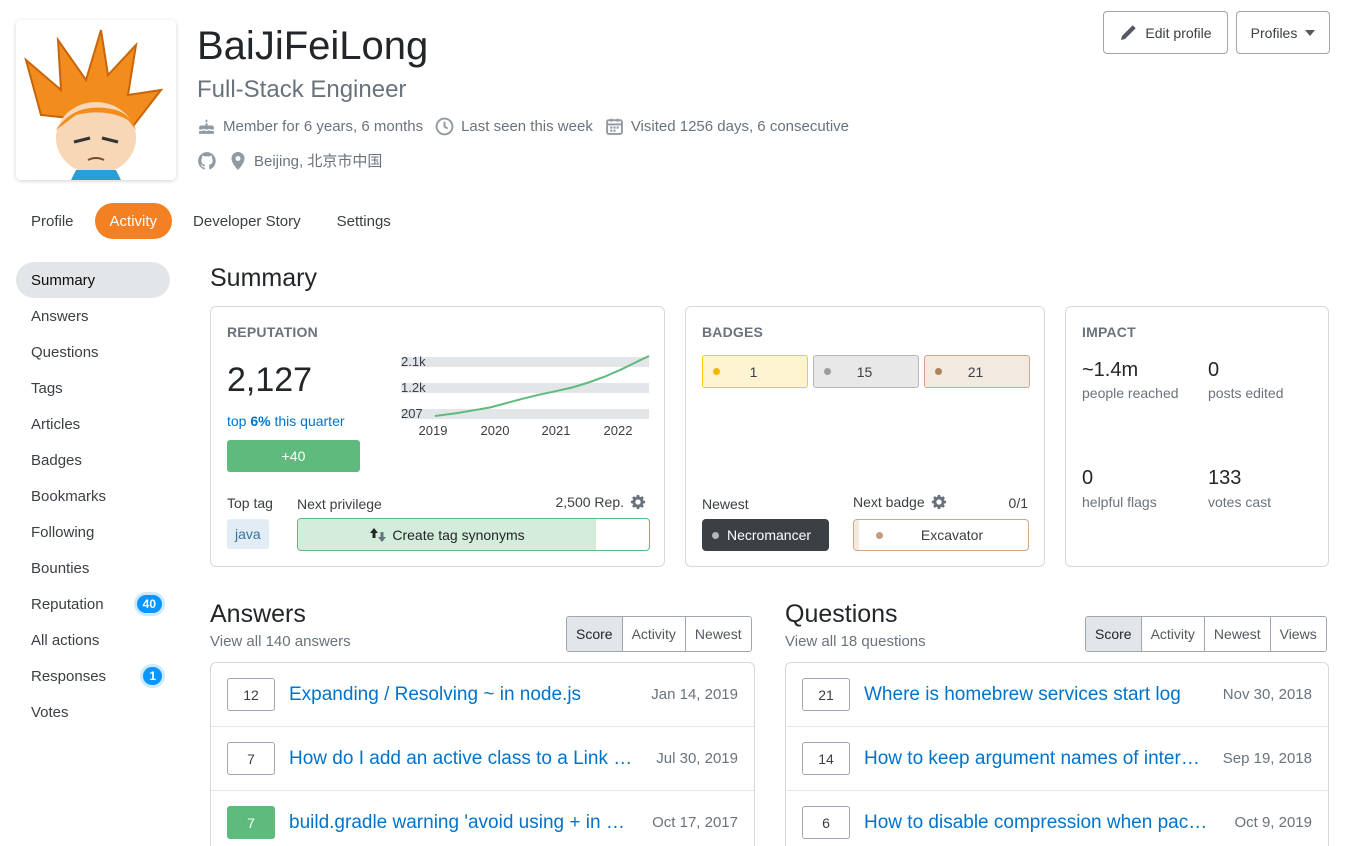  I want to click on sidebar-item-following: Following, so click(93, 532).